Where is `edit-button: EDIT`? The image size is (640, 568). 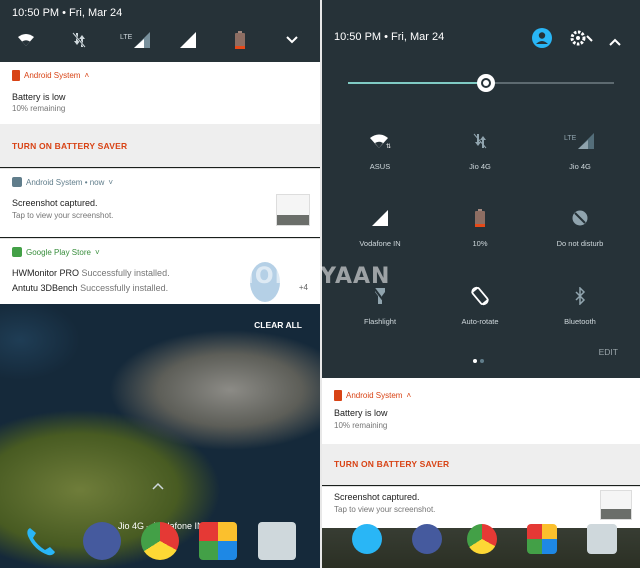 edit-button: EDIT is located at coordinates (608, 352).